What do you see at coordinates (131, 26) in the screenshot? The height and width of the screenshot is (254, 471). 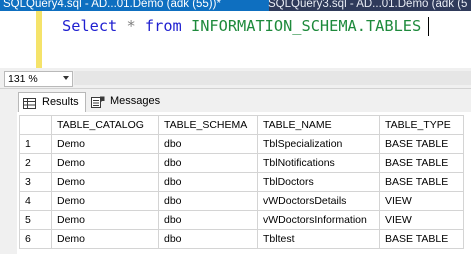 I see `sql-star: *` at bounding box center [131, 26].